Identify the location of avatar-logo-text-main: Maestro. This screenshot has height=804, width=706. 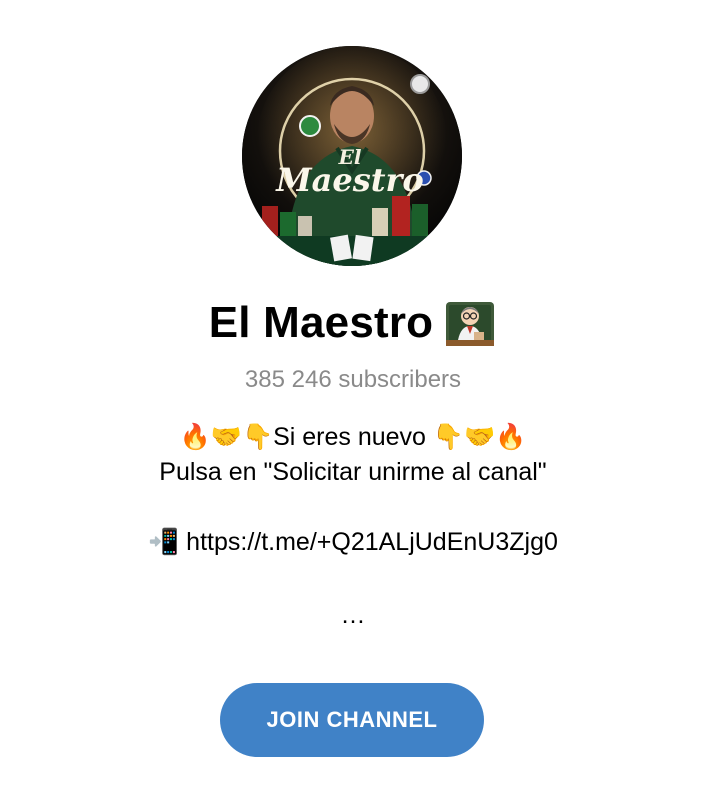
(349, 180).